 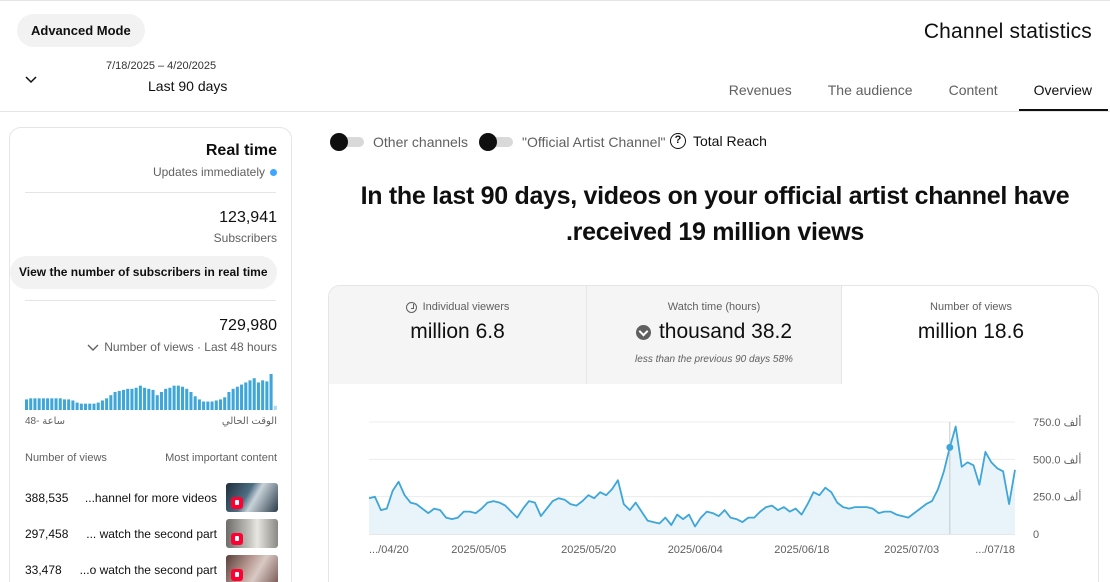 I want to click on y-tick-label: 750.0 ألف, so click(x=1057, y=422).